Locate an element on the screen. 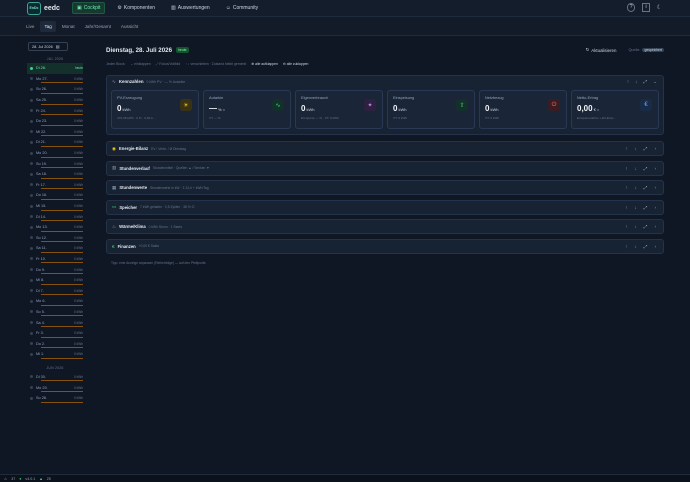 The width and height of the screenshot is (690, 482). section-subtitle: Stundenwerte in kW · Σ 24-h + kWh/Tag is located at coordinates (179, 187).